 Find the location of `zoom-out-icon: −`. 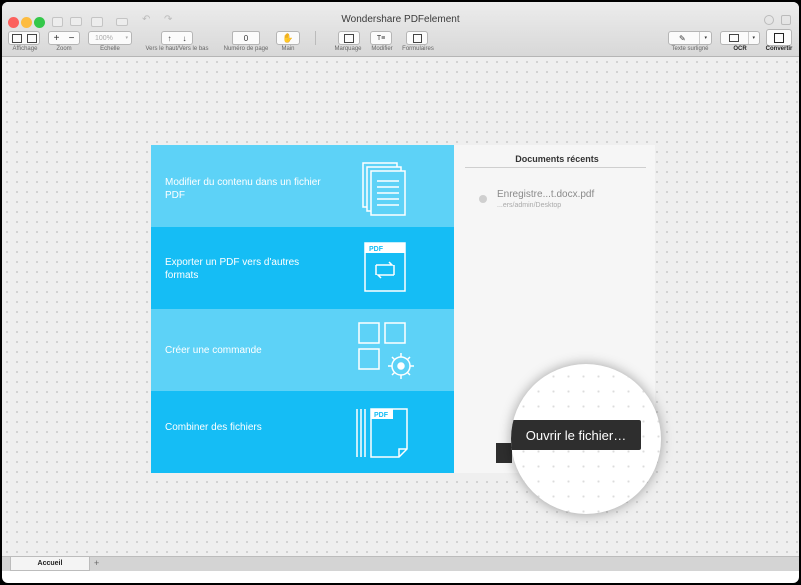

zoom-out-icon: − is located at coordinates (72, 38).